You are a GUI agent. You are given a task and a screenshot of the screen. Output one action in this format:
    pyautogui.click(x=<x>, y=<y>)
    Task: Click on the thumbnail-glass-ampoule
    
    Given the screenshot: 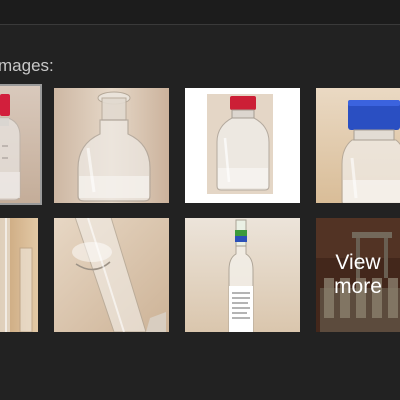 What is the action you would take?
    pyautogui.click(x=242, y=275)
    